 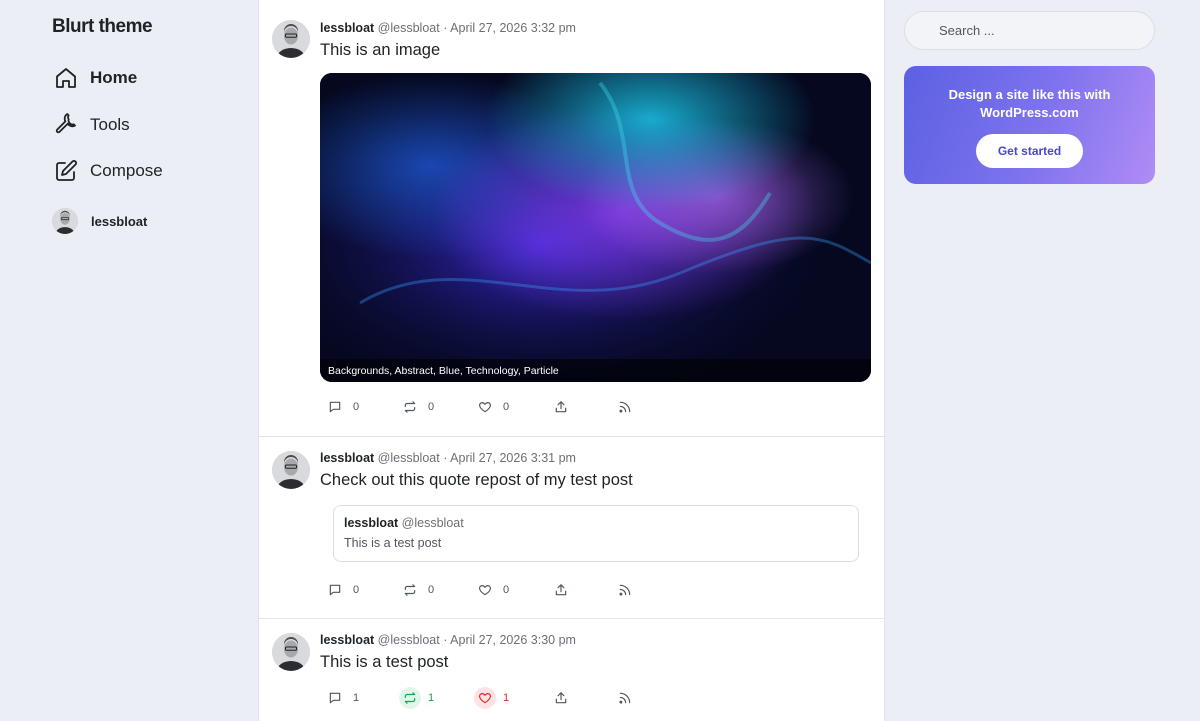 What do you see at coordinates (356, 698) in the screenshot?
I see `reply-count: 1` at bounding box center [356, 698].